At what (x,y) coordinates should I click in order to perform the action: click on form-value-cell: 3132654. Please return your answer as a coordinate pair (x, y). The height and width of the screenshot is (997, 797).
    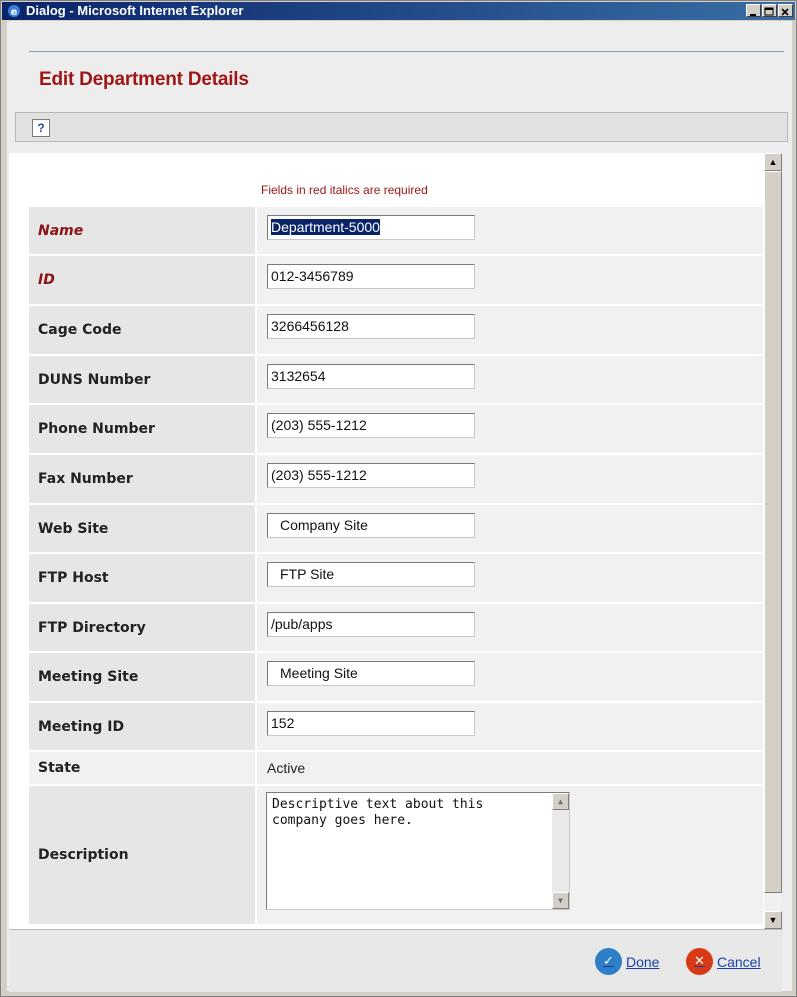
    Looking at the image, I should click on (510, 380).